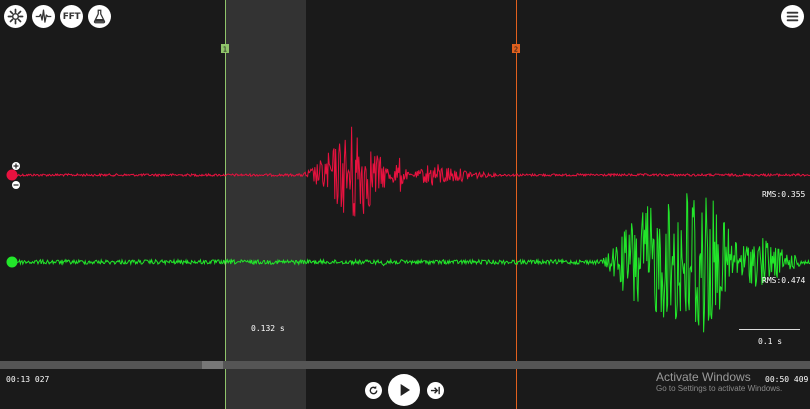 The height and width of the screenshot is (409, 810). What do you see at coordinates (703, 377) in the screenshot?
I see `activate-windows-title: Activate Windows` at bounding box center [703, 377].